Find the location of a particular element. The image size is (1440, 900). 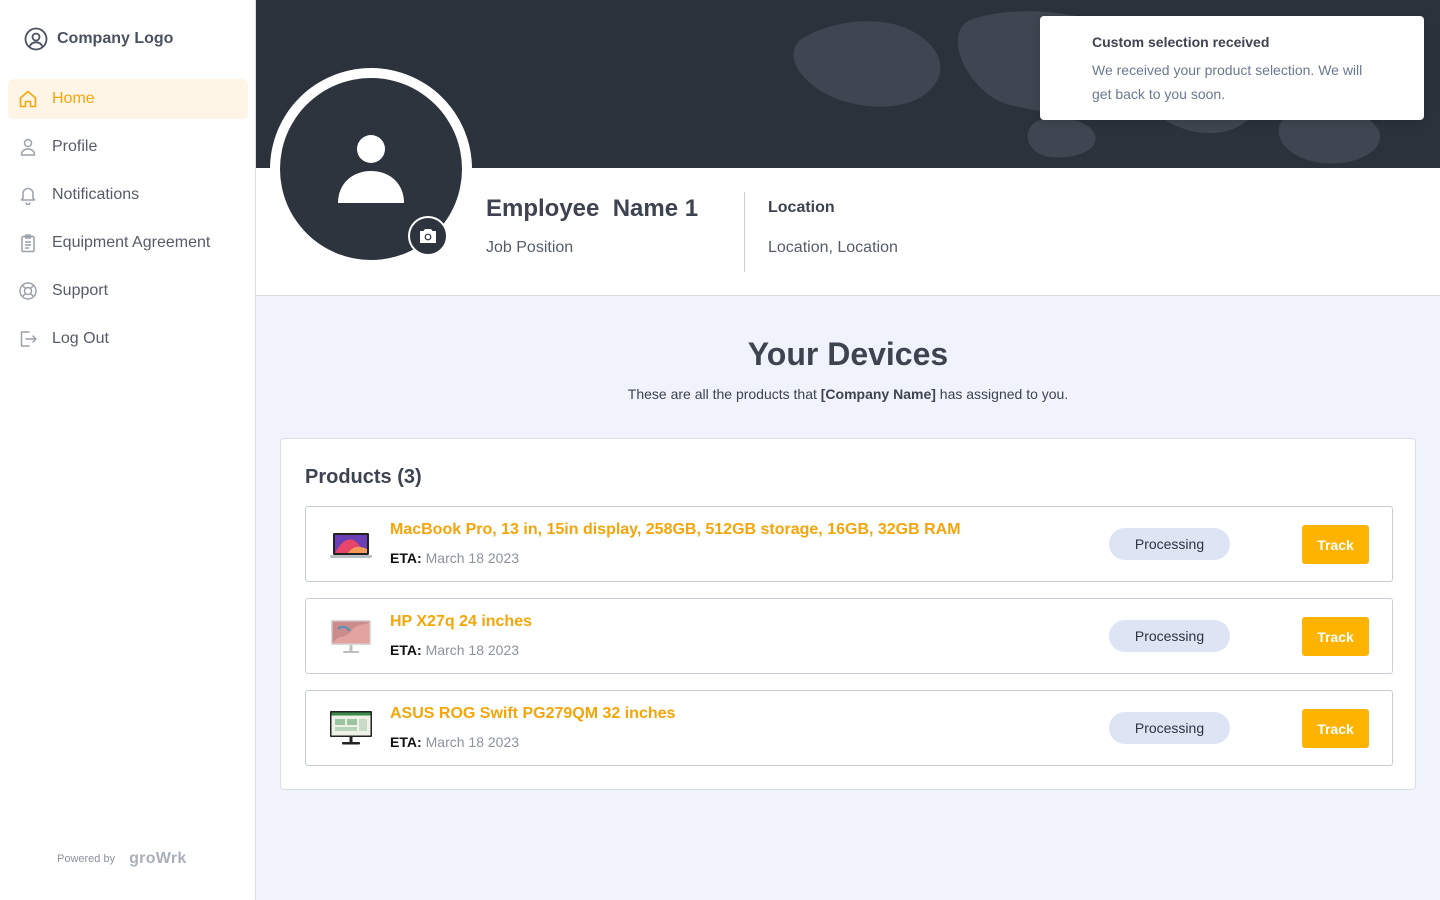

user-silhouette-icon is located at coordinates (371, 169).